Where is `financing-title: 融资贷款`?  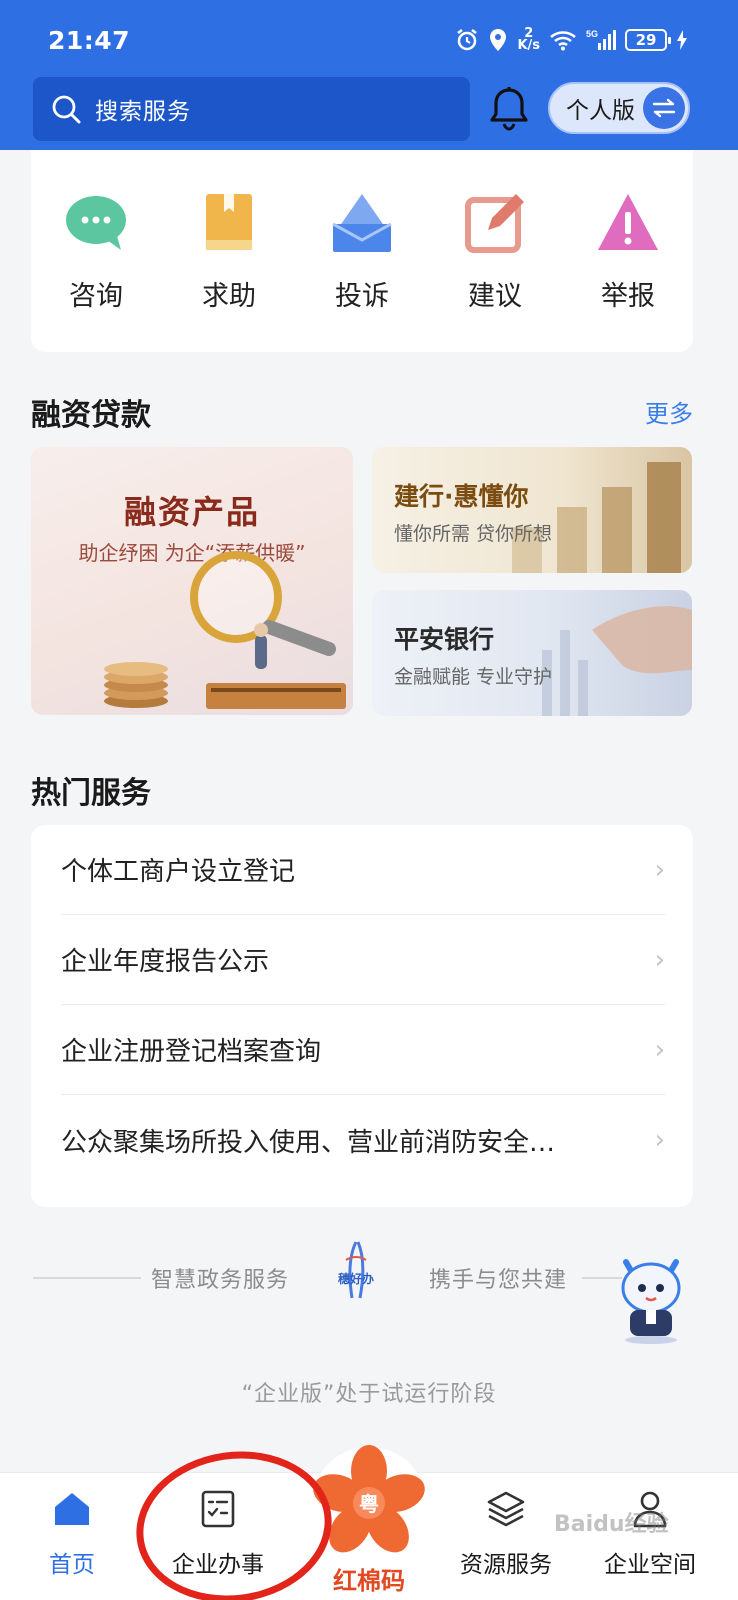
financing-title: 融资贷款 is located at coordinates (91, 415).